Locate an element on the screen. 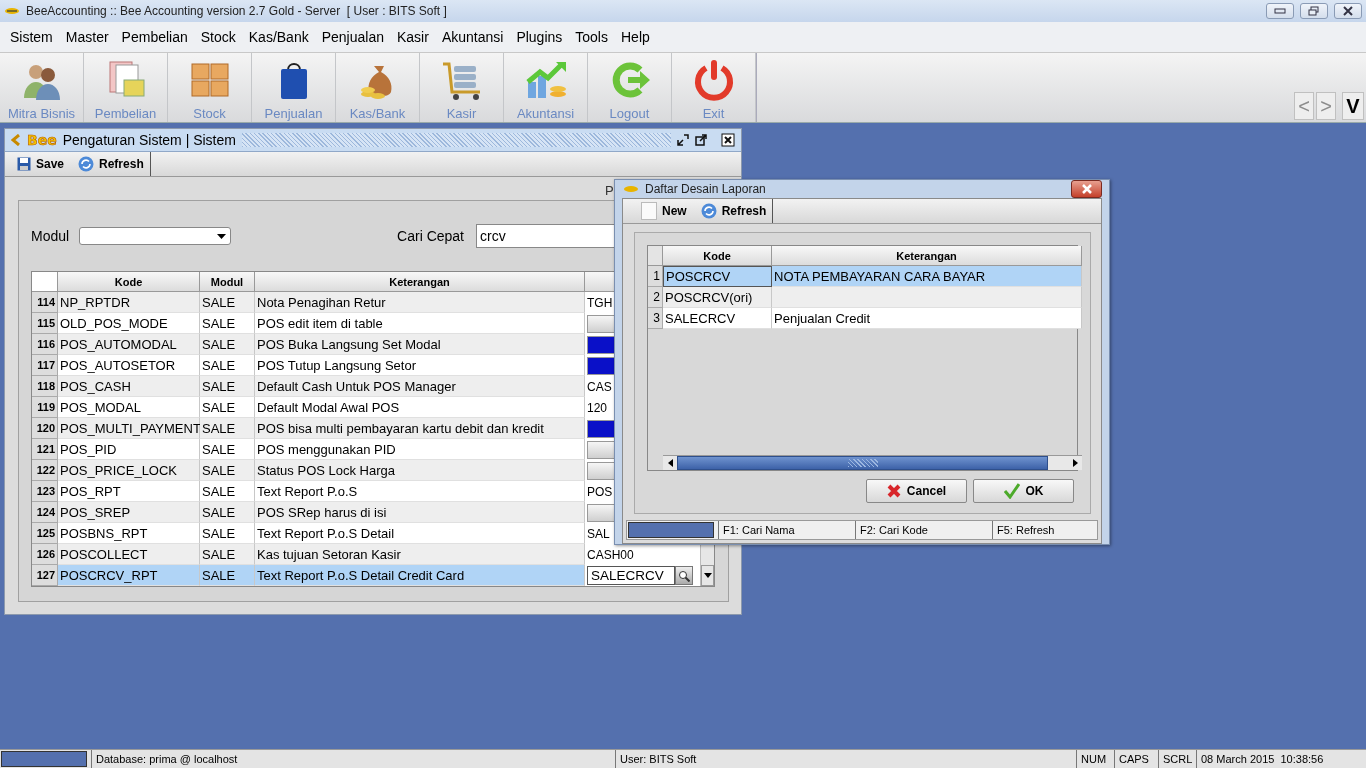 This screenshot has height=768, width=1366. table-cell: SALECRCV is located at coordinates (717, 318).